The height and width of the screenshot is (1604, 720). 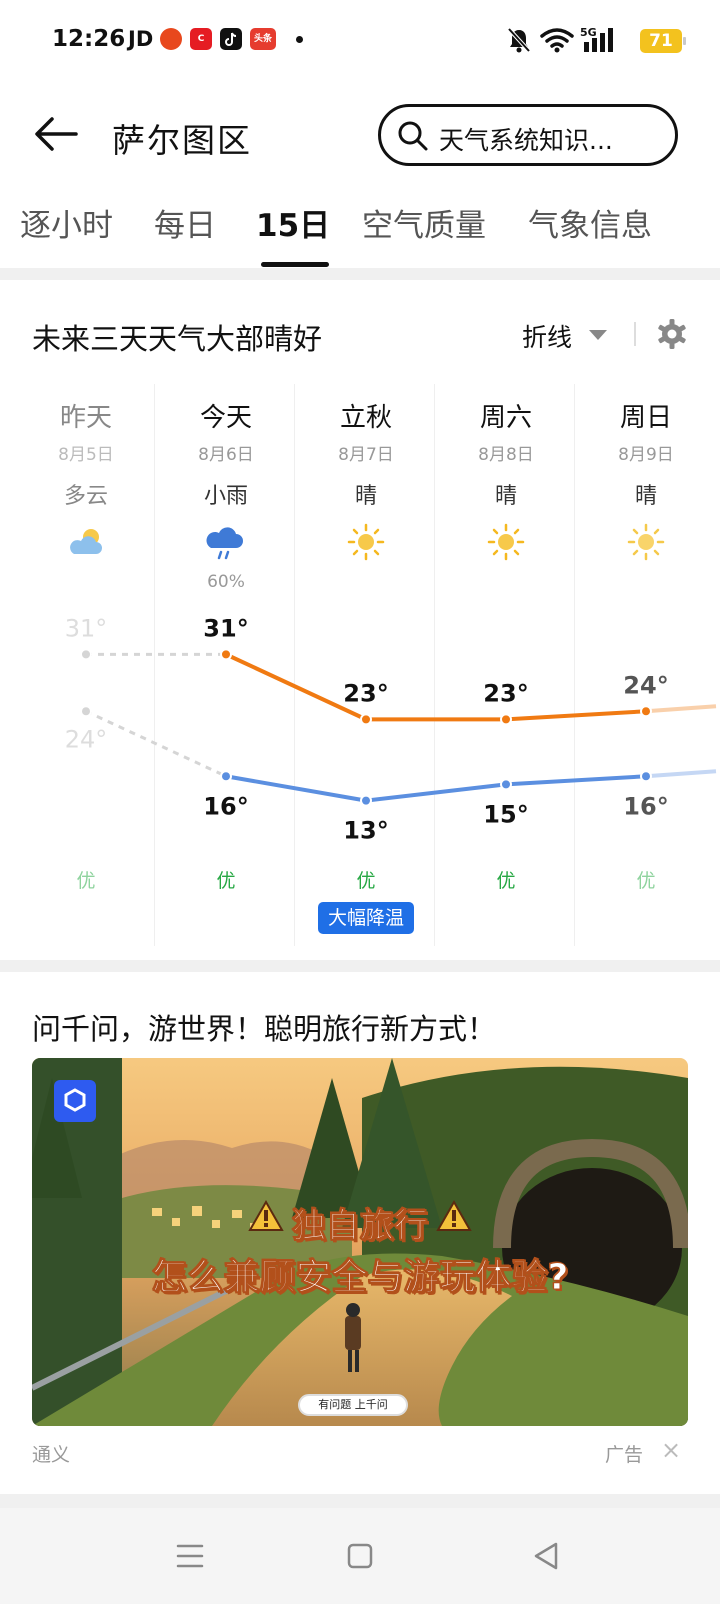 I want to click on day-column-today: 今天 8月6日 小雨 60%, so click(x=226, y=495).